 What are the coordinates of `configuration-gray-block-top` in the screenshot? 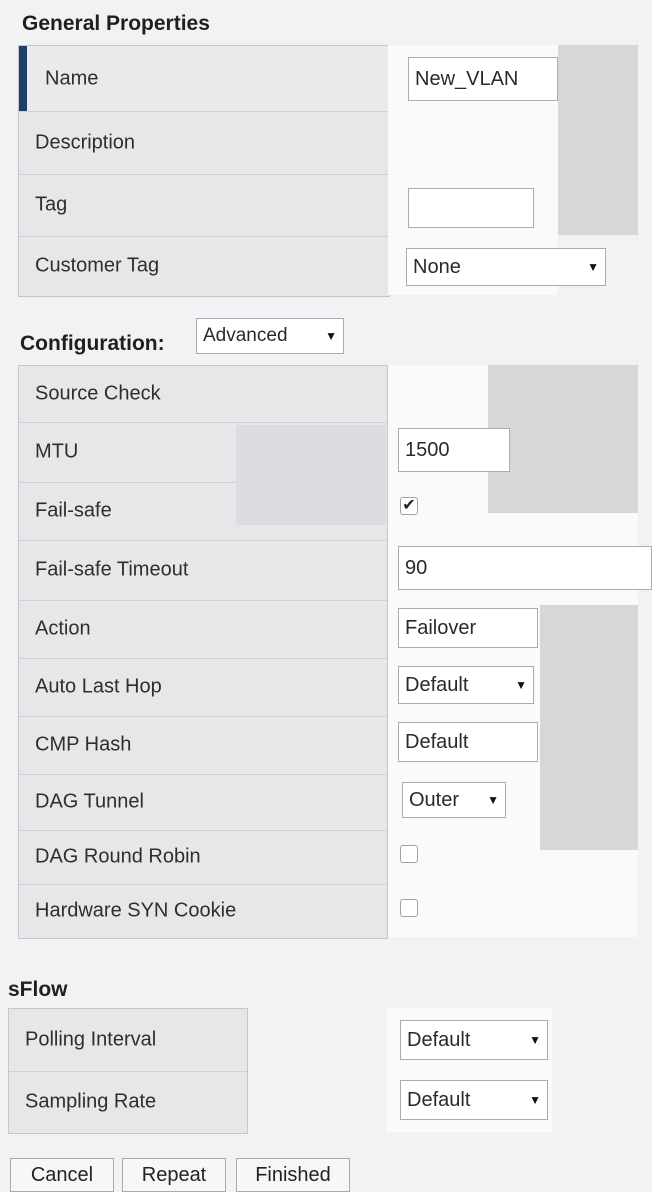 It's located at (563, 439).